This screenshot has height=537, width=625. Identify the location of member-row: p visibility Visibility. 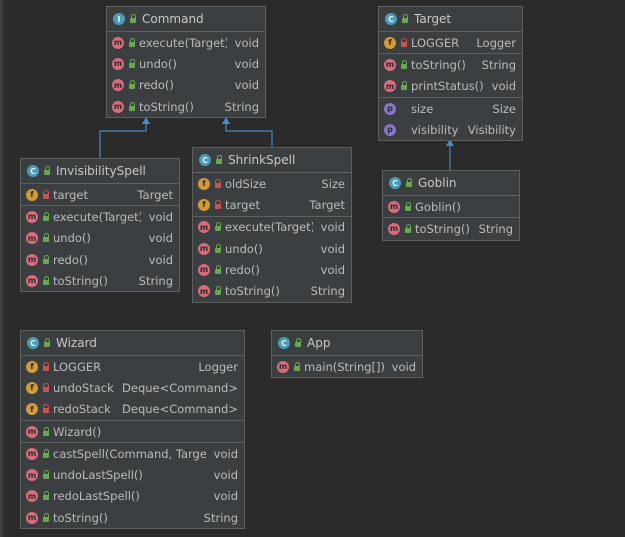
(450, 129).